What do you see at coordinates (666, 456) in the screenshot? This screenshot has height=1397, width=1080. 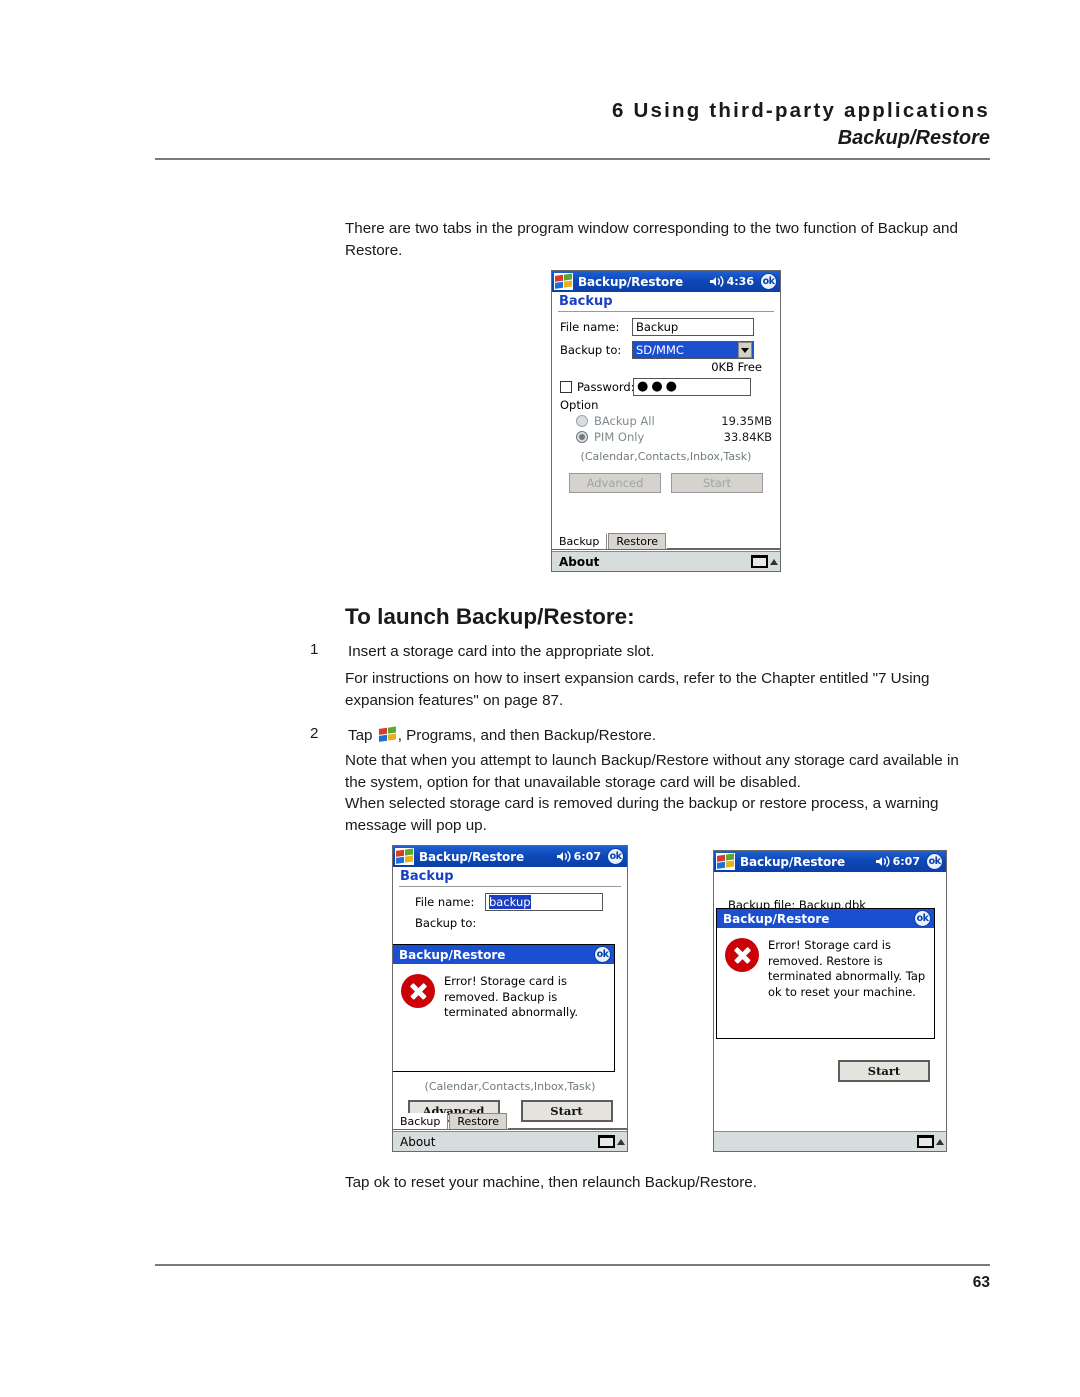 I see `pda1-pim-note: (Calendar,Contacts,Inbox,Task)` at bounding box center [666, 456].